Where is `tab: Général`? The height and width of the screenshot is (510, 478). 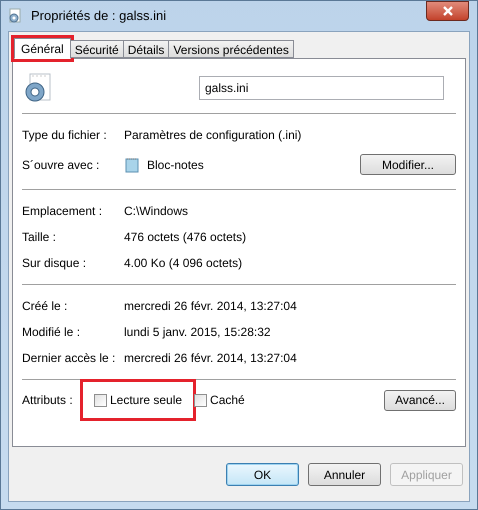
tab: Général is located at coordinates (42, 48).